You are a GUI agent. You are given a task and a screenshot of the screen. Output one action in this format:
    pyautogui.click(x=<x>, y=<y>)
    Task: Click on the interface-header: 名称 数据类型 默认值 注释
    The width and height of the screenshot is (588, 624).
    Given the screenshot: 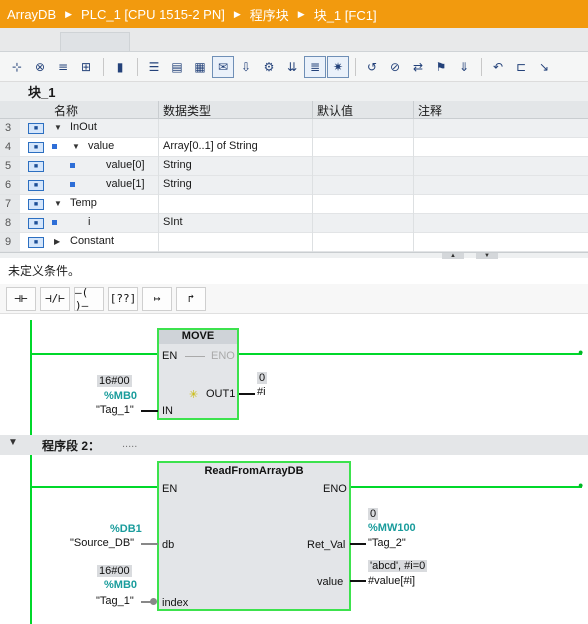 What is the action you would take?
    pyautogui.click(x=294, y=110)
    